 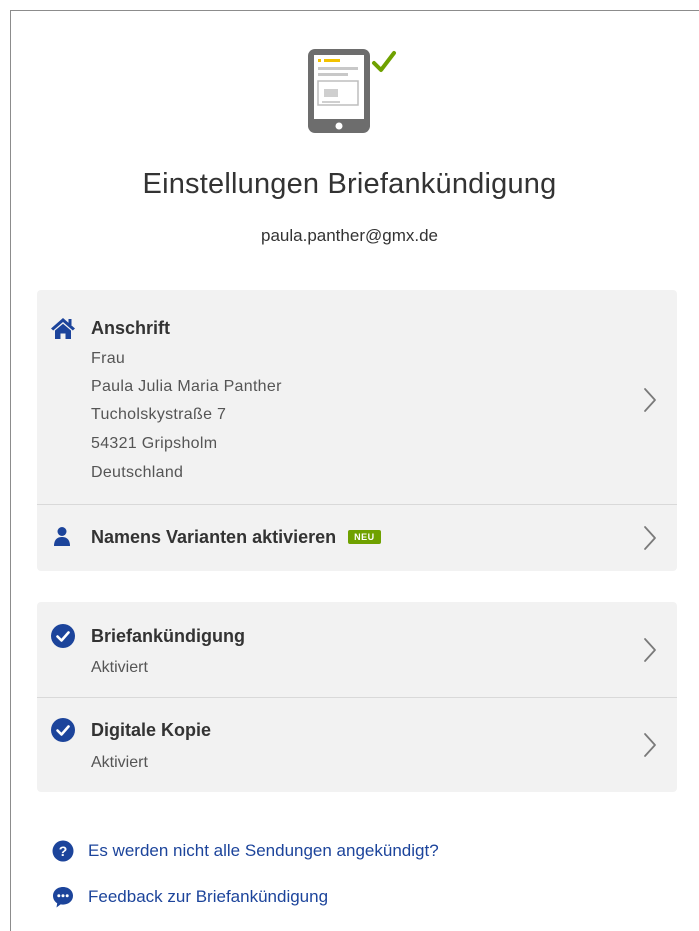 What do you see at coordinates (62, 536) in the screenshot?
I see `person-icon` at bounding box center [62, 536].